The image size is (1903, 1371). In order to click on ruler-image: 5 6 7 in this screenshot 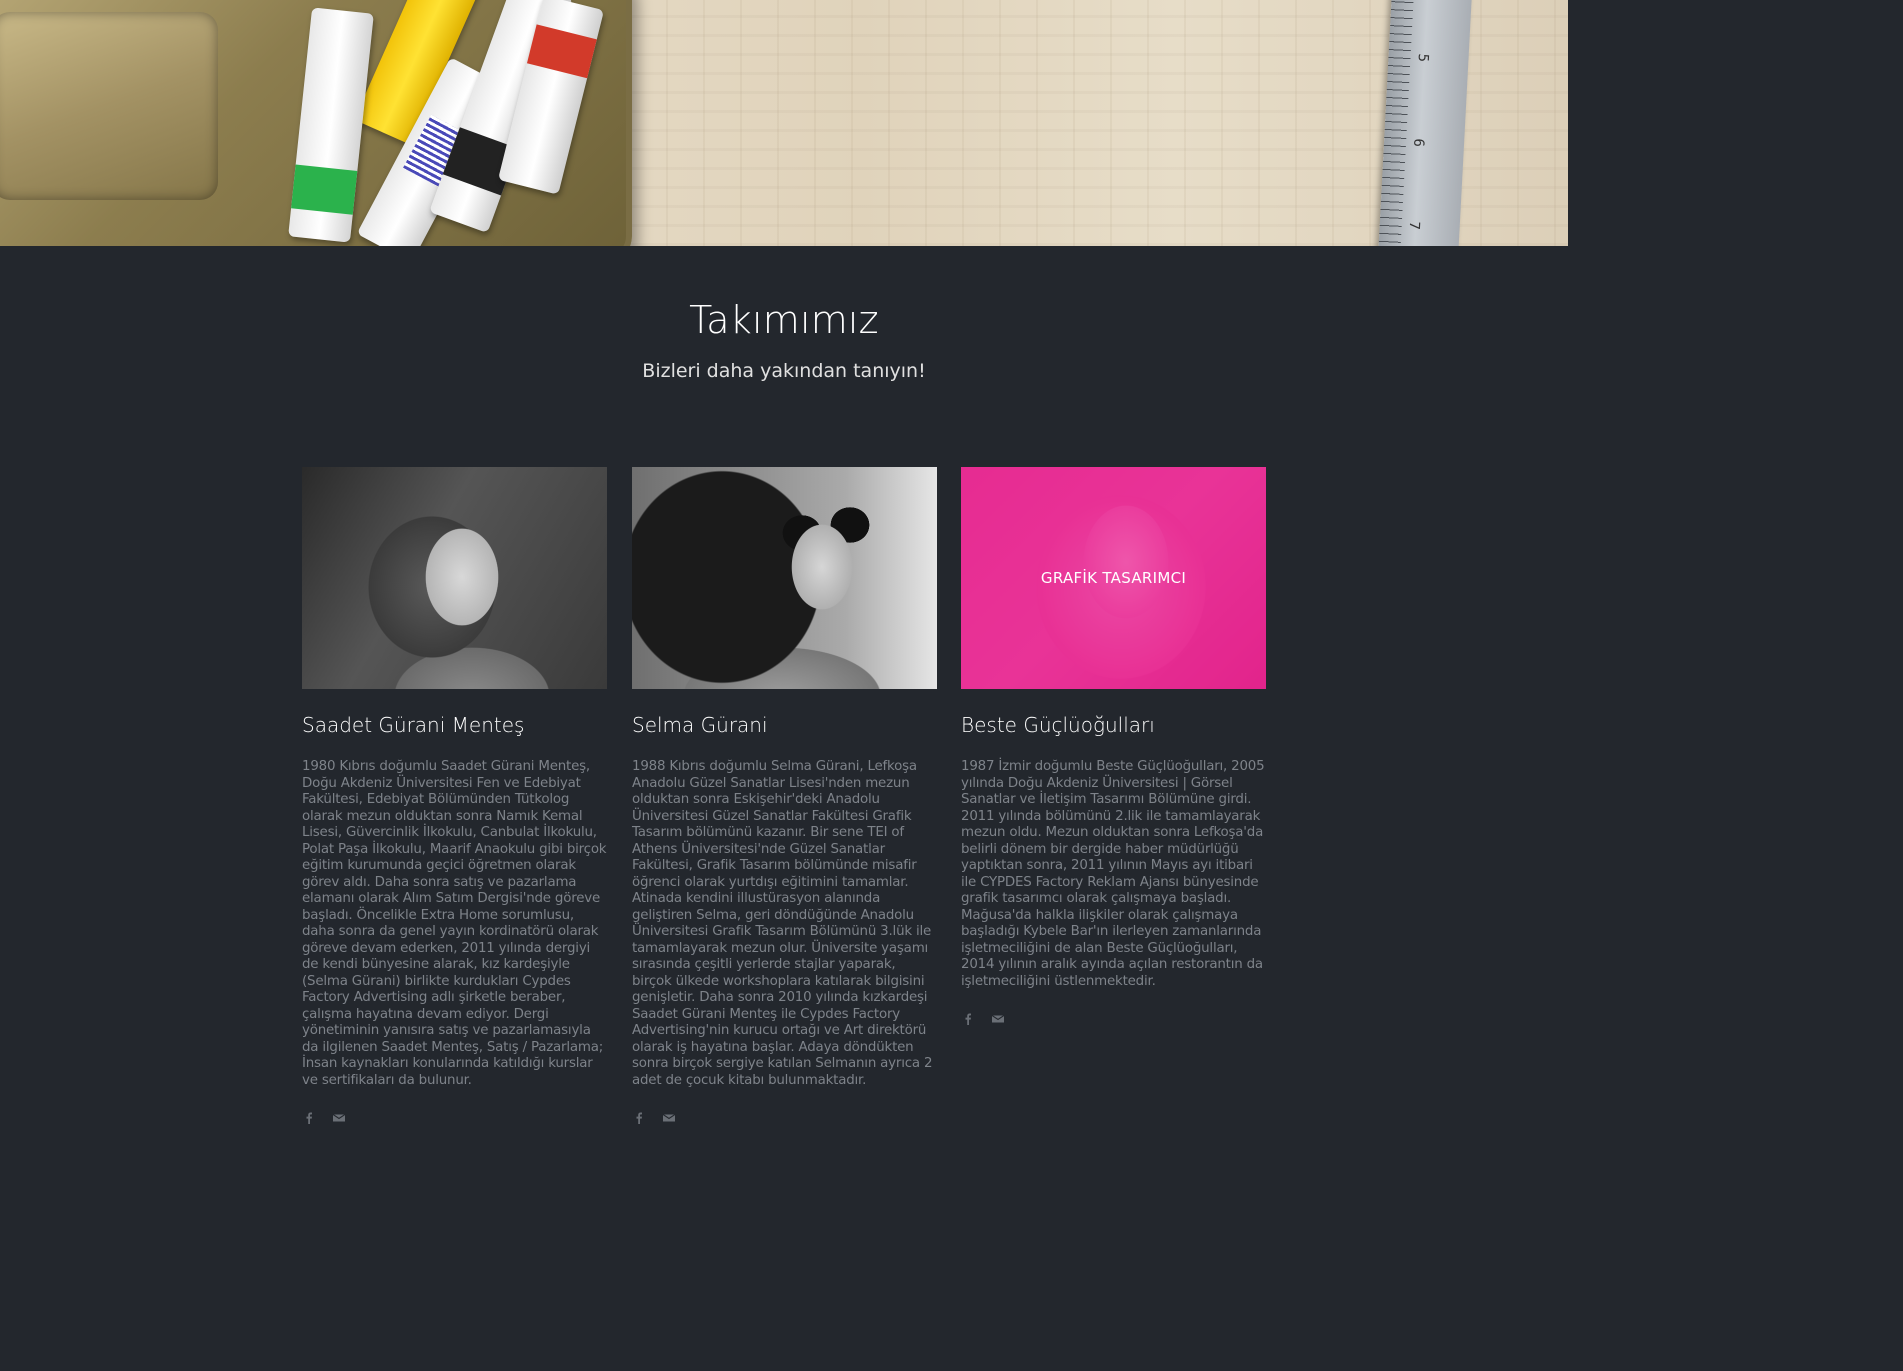, I will do `click(1425, 123)`.